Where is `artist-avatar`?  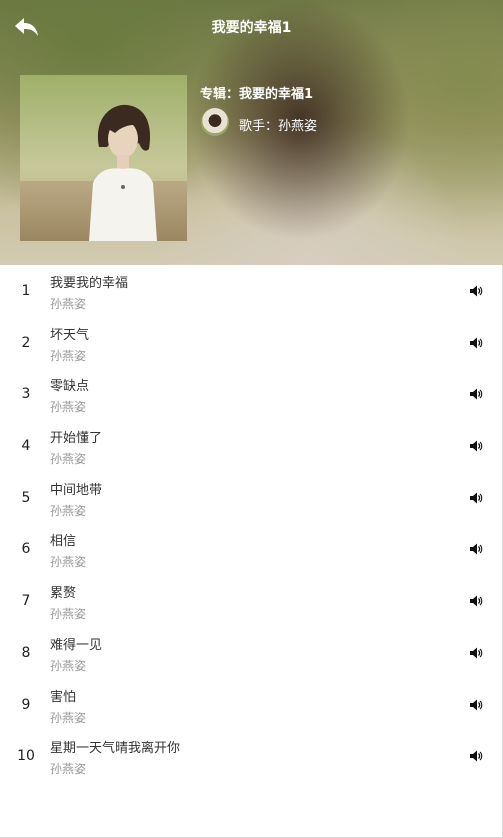 artist-avatar is located at coordinates (215, 122).